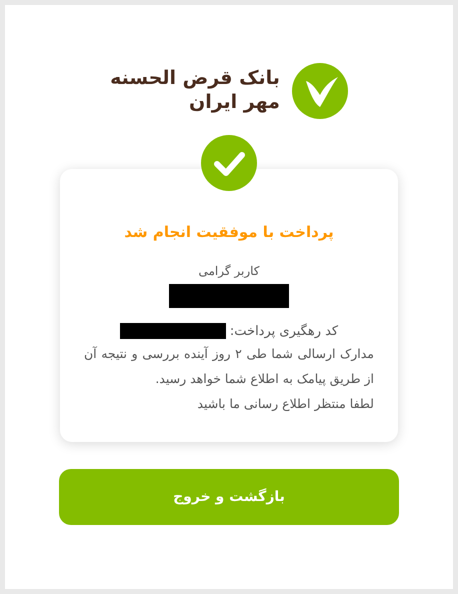 The width and height of the screenshot is (458, 594). Describe the element at coordinates (195, 79) in the screenshot. I see `logo-text: بانک قرض الحسنه` at that location.